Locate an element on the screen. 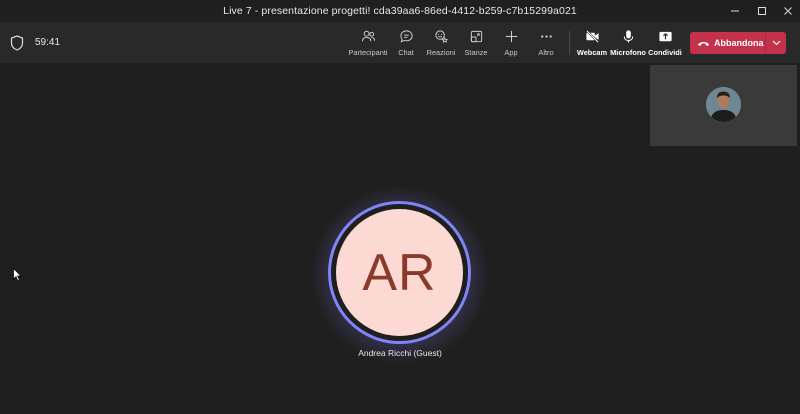 The image size is (800, 414). chevron-down-icon is located at coordinates (776, 43).